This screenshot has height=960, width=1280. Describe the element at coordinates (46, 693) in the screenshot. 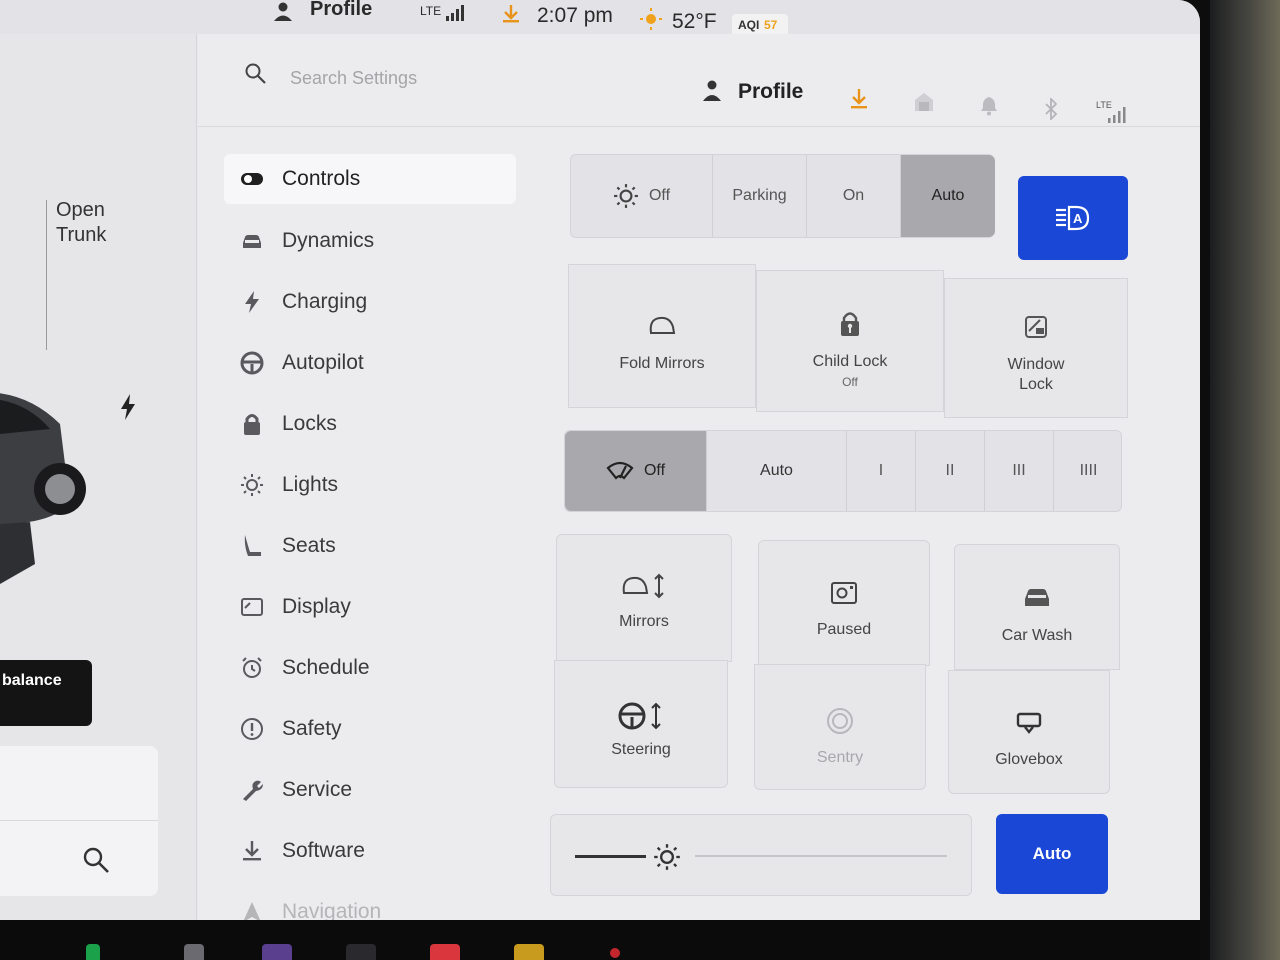

I see `balance-button: balance` at that location.